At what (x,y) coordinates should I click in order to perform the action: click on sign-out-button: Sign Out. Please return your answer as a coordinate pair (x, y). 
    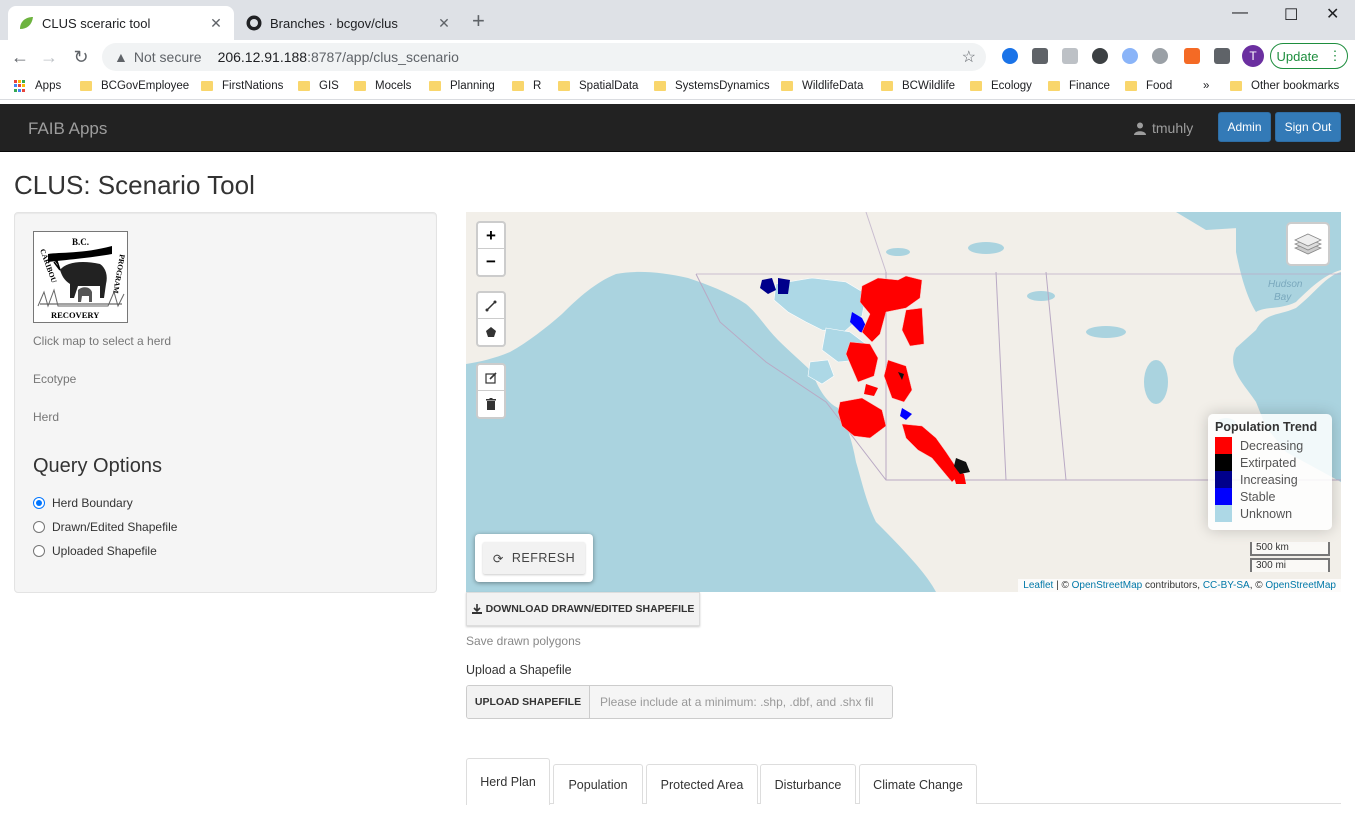
    Looking at the image, I should click on (1308, 127).